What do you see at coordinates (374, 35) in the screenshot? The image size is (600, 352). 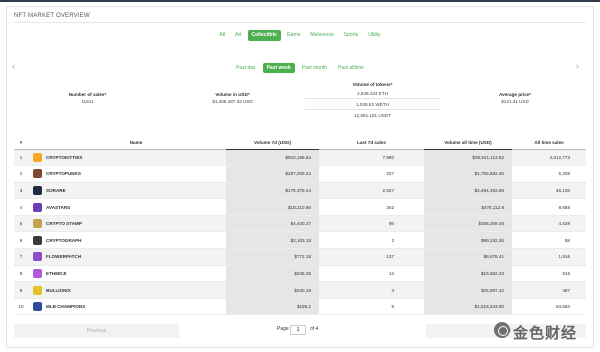 I see `tab-utility: Utility` at bounding box center [374, 35].